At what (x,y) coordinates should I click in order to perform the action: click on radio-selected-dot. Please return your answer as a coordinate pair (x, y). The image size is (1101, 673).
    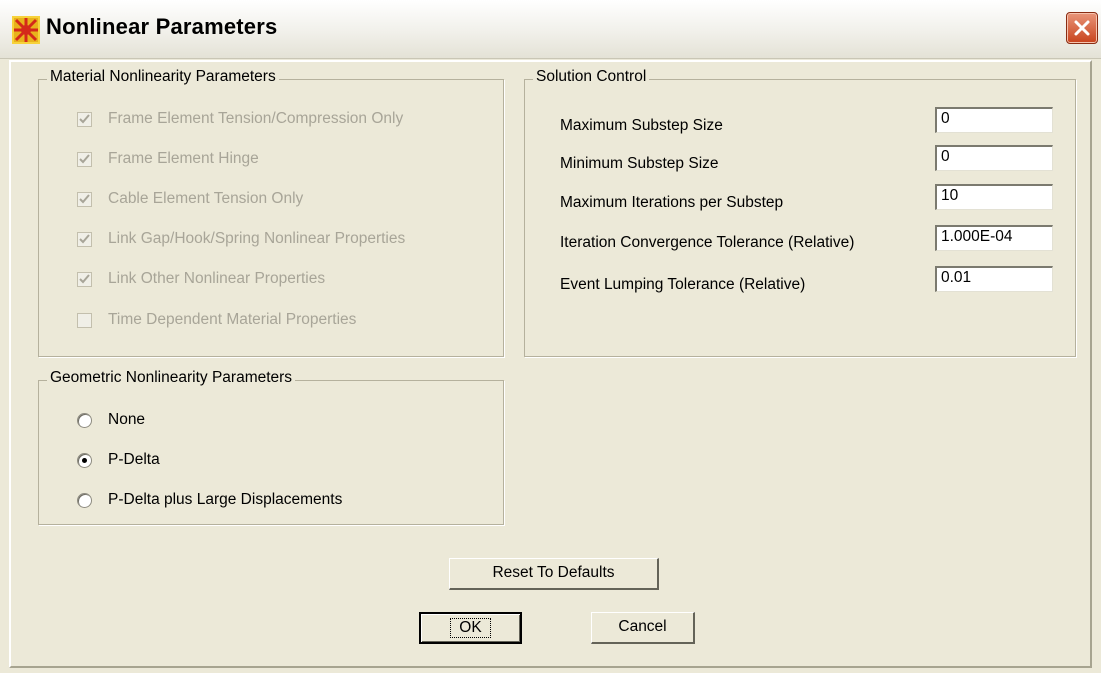
    Looking at the image, I should click on (84, 460).